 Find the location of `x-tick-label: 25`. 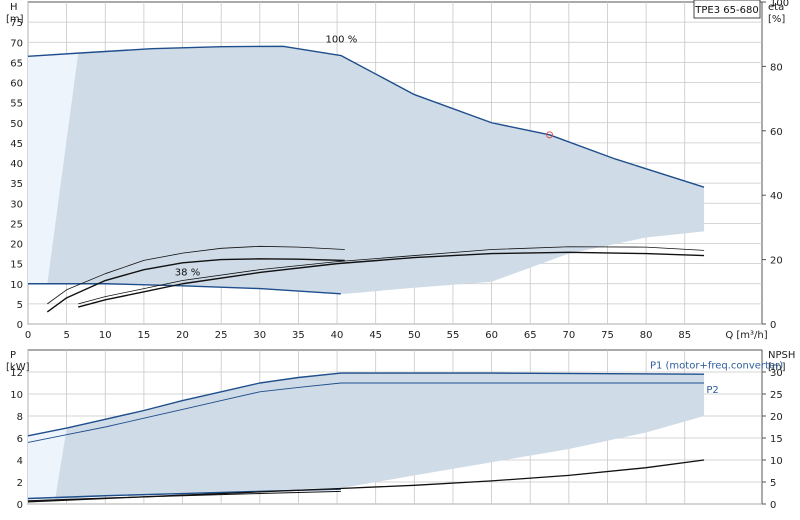

x-tick-label: 25 is located at coordinates (221, 335).